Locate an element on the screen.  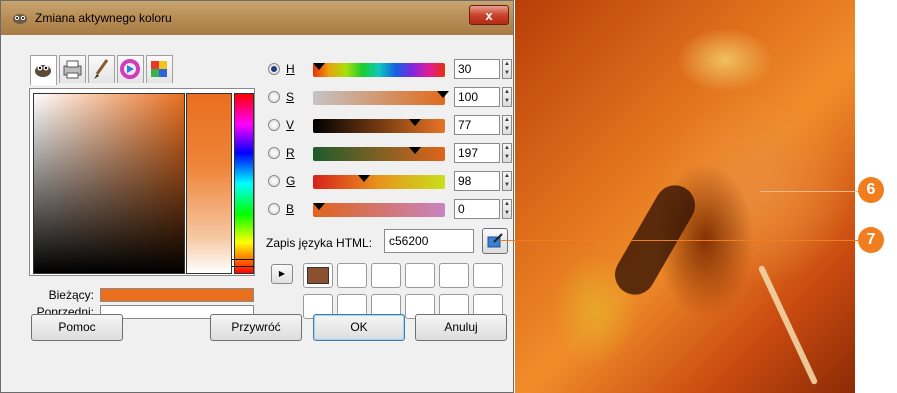
tab-wheel is located at coordinates (130, 69).